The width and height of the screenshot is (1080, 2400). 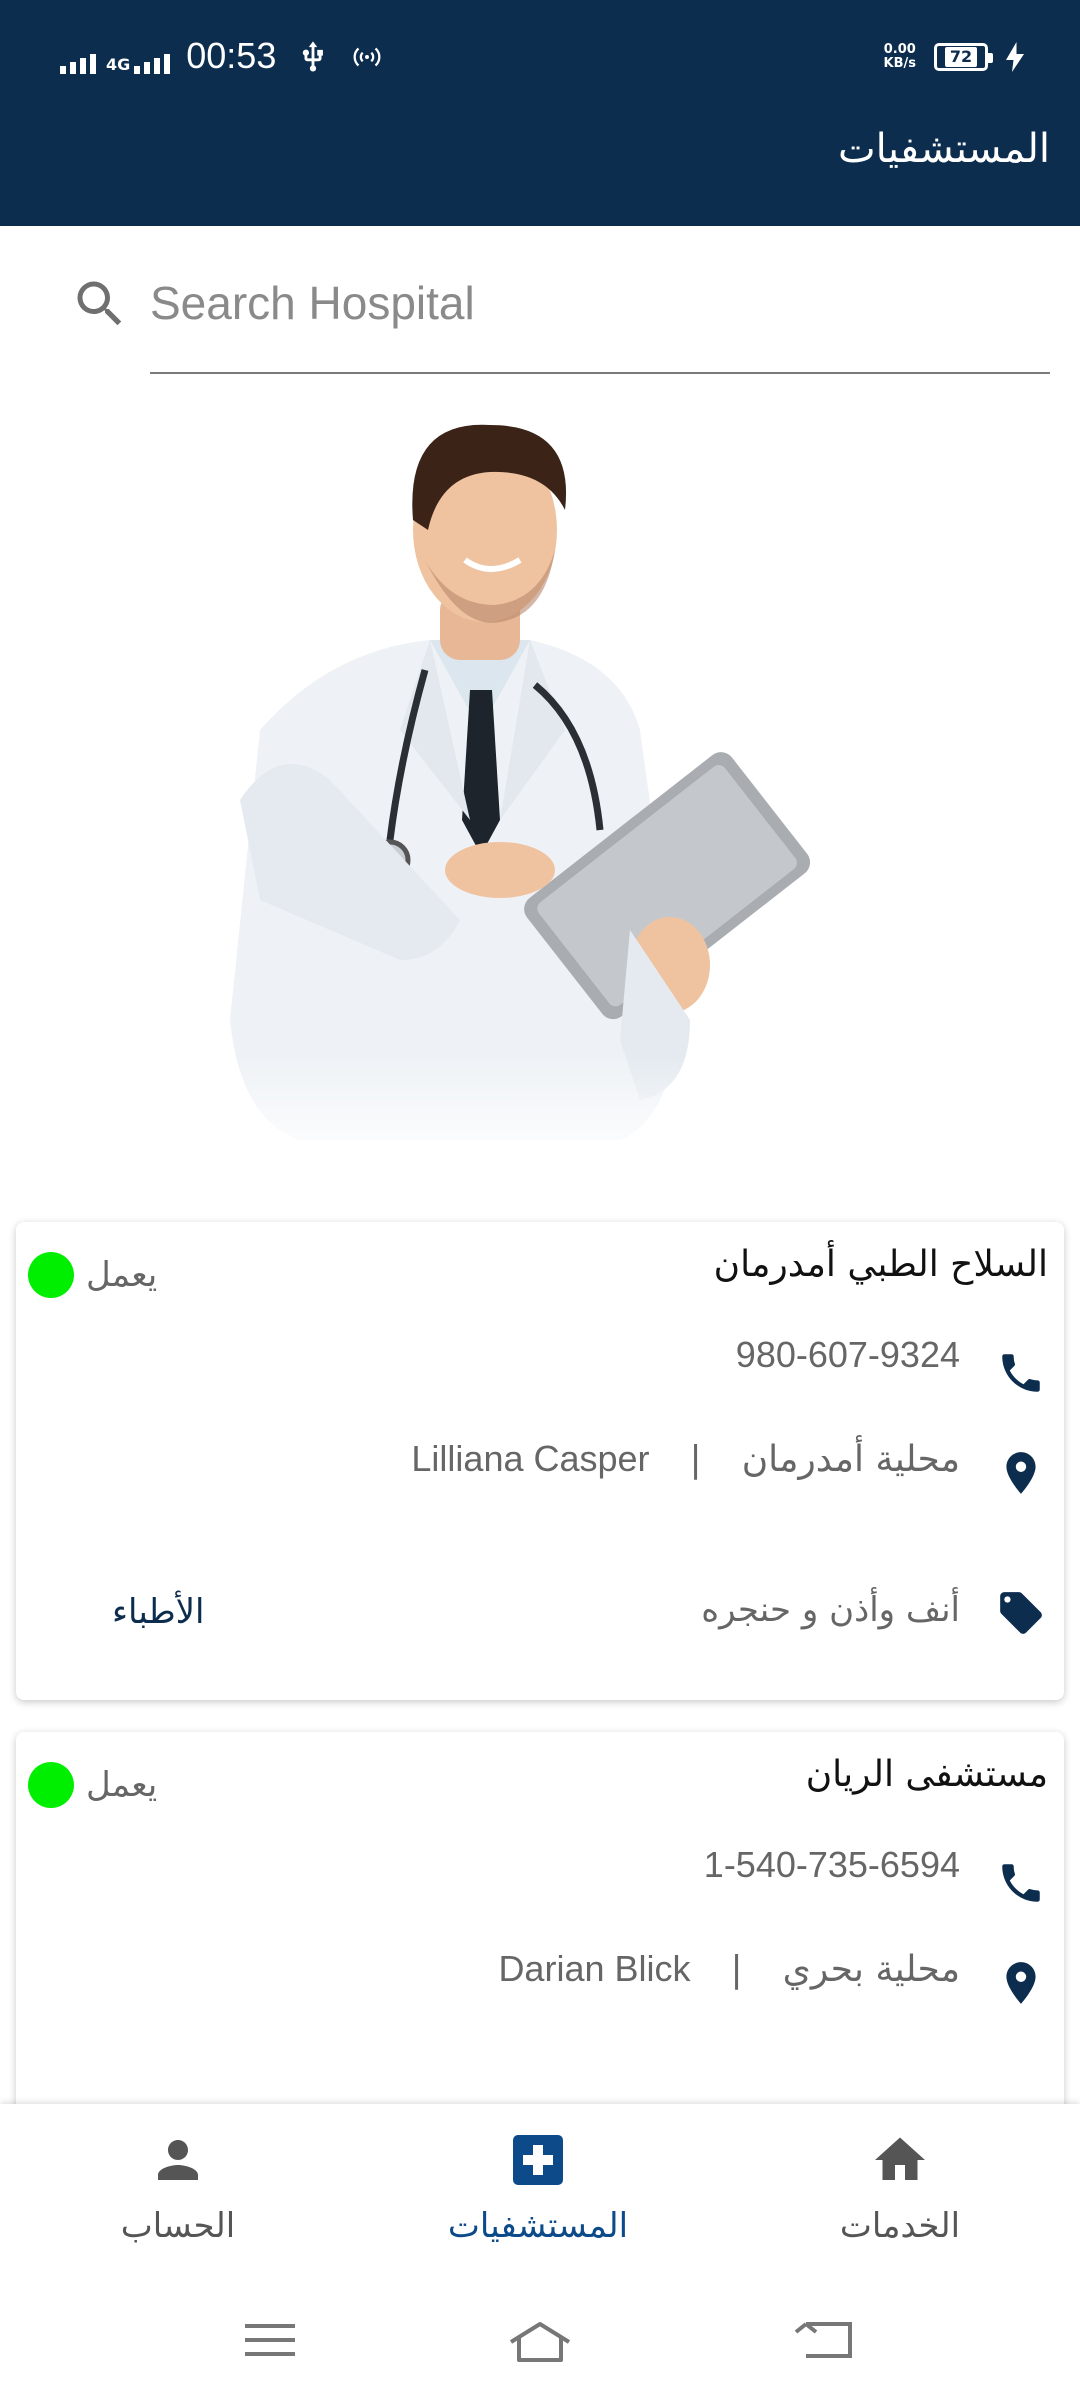 What do you see at coordinates (899, 49) in the screenshot?
I see `speed-value: 0.00` at bounding box center [899, 49].